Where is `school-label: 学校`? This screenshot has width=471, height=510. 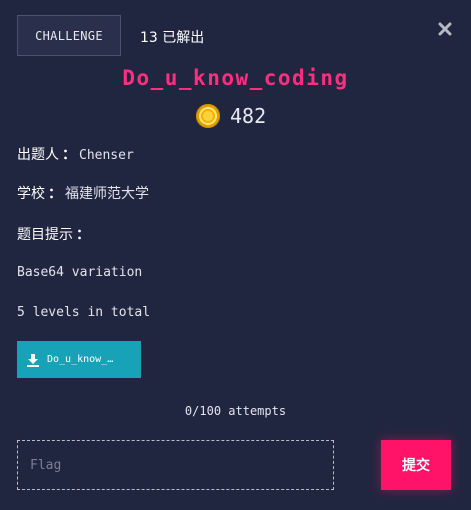
school-label: 学校 is located at coordinates (31, 194).